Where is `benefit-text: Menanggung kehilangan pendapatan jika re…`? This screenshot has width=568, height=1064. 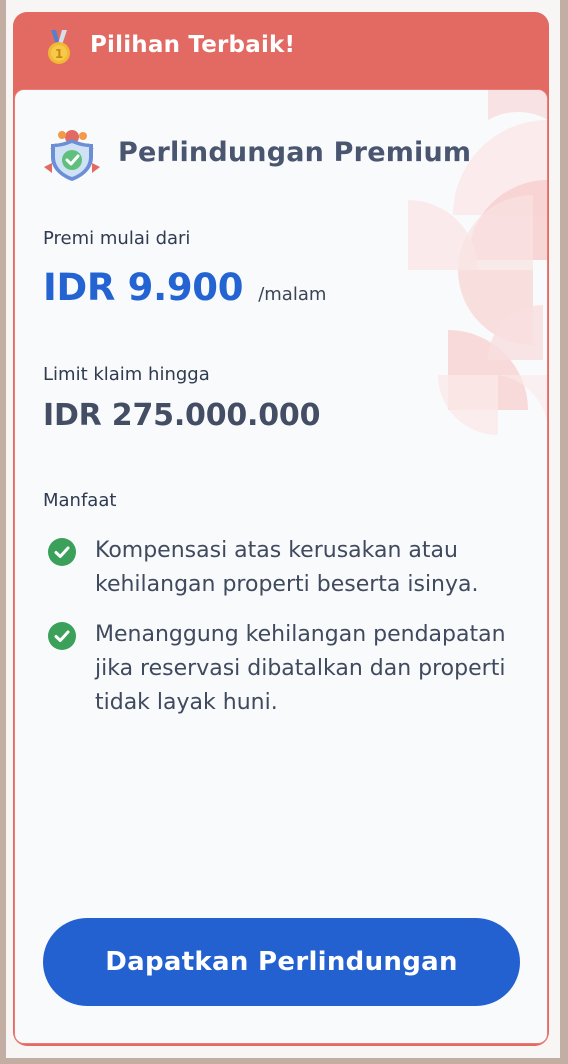 benefit-text: Menanggung kehilangan pendapatan jika re… is located at coordinates (300, 668).